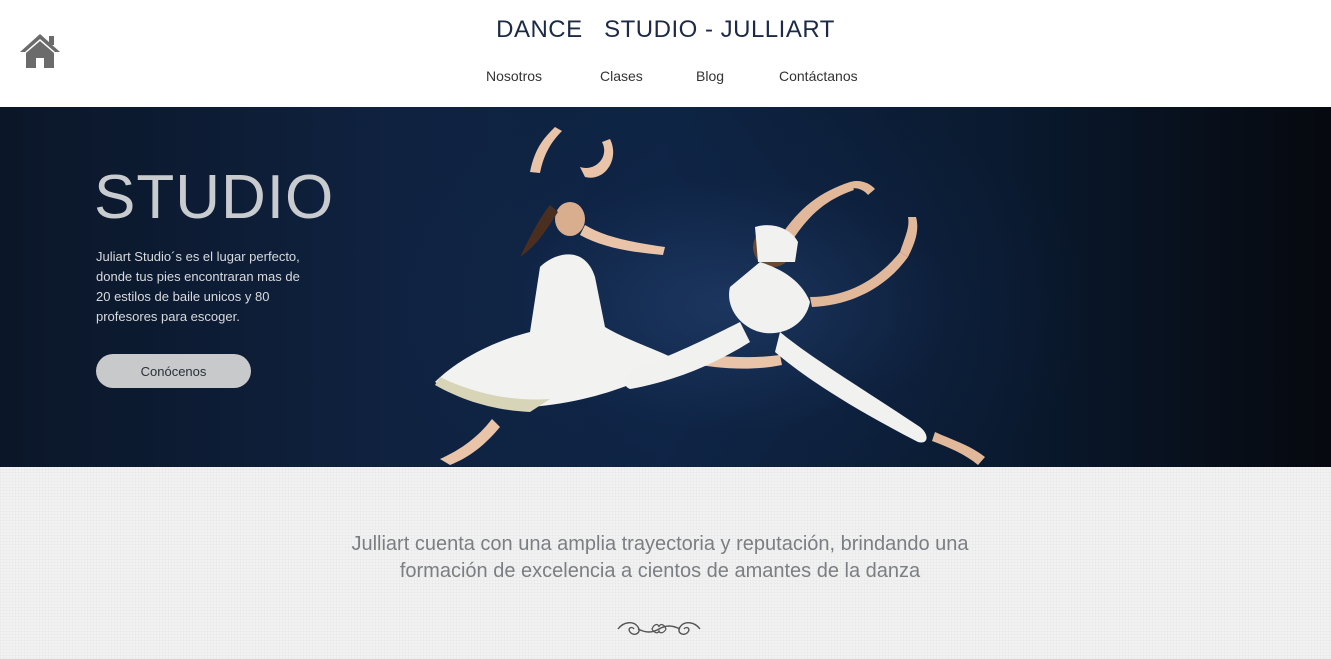 The height and width of the screenshot is (659, 1331). I want to click on main-nav: Nosotros Clases Blog Contáctanos, so click(665, 78).